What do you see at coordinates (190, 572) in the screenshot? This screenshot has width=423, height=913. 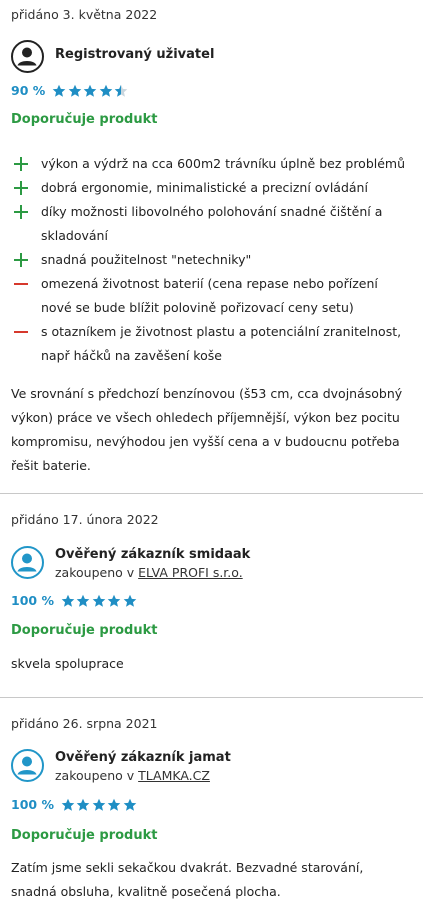 I see `shop-link: ELVA PROFI s.r.o.` at bounding box center [190, 572].